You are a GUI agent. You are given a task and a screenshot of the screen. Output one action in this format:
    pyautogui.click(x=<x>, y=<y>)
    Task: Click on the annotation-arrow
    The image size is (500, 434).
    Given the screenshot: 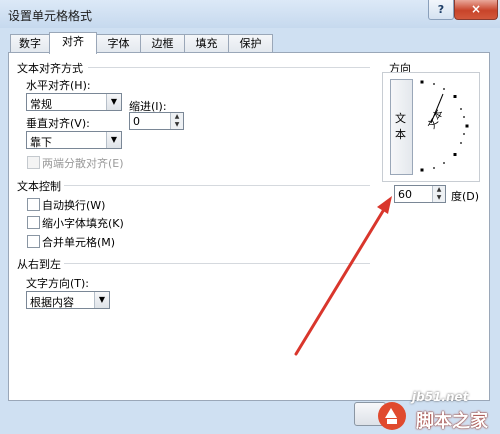 What is the action you would take?
    pyautogui.click(x=343, y=276)
    